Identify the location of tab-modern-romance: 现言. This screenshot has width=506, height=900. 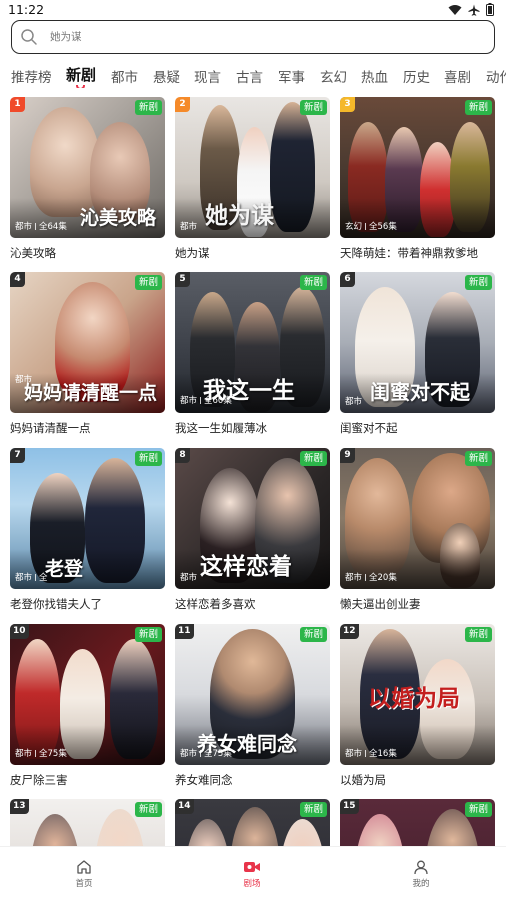
(207, 76).